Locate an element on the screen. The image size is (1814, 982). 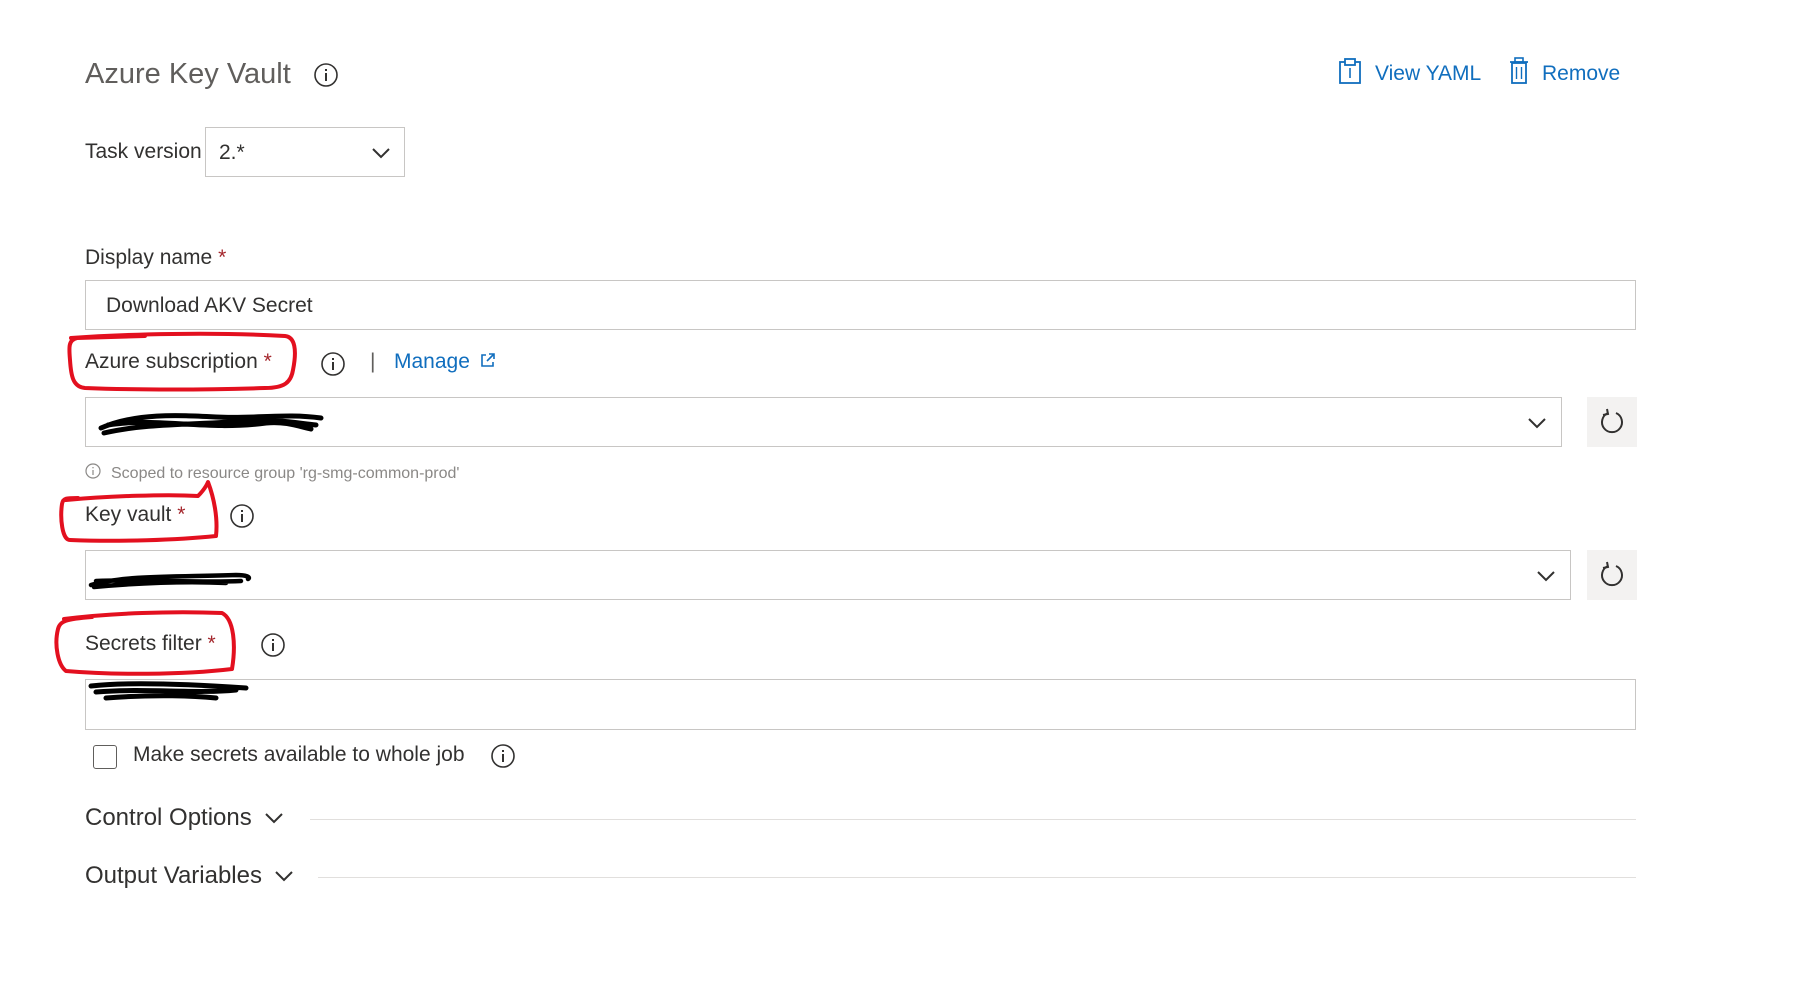
azure-subscription-label: Azure subscription * is located at coordinates (178, 362).